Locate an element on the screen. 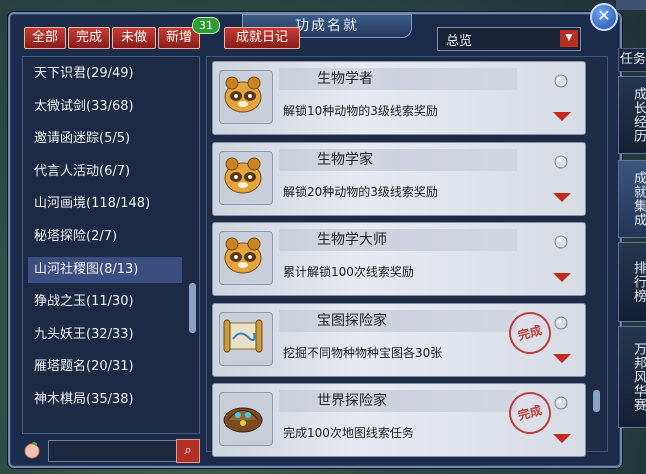  search-button: ⌕ is located at coordinates (188, 451).